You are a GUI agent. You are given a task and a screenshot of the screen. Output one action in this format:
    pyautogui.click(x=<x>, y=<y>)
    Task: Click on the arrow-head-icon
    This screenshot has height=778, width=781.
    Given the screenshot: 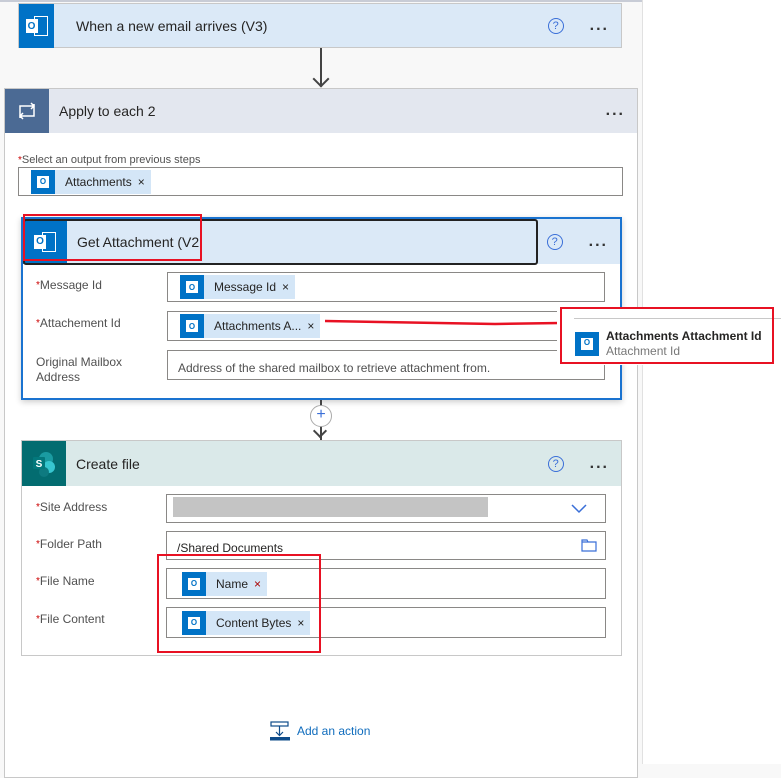 What is the action you would take?
    pyautogui.click(x=321, y=79)
    